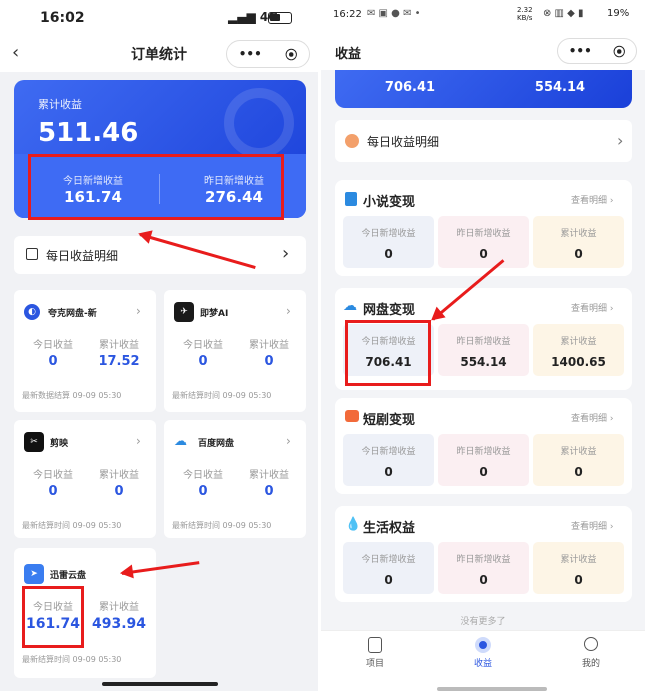 This screenshot has width=645, height=691. I want to click on total-value: 17.52, so click(119, 361).